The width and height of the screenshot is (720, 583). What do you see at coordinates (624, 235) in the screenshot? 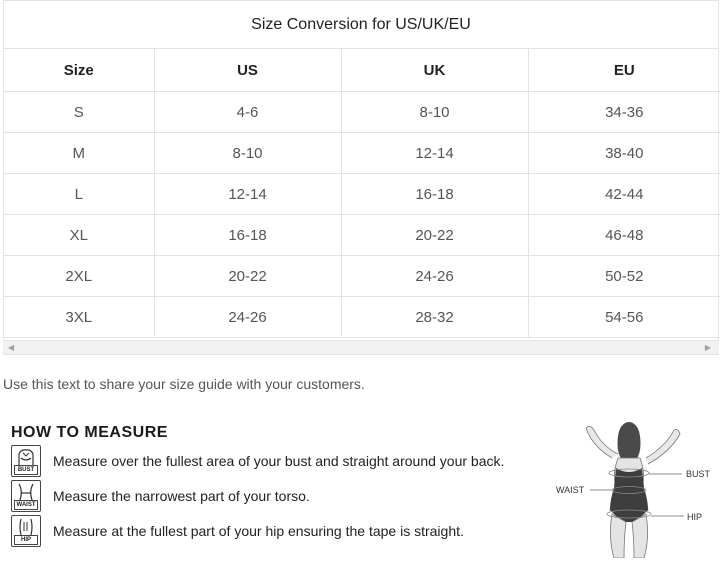
I see `cell-eu: 46-48` at bounding box center [624, 235].